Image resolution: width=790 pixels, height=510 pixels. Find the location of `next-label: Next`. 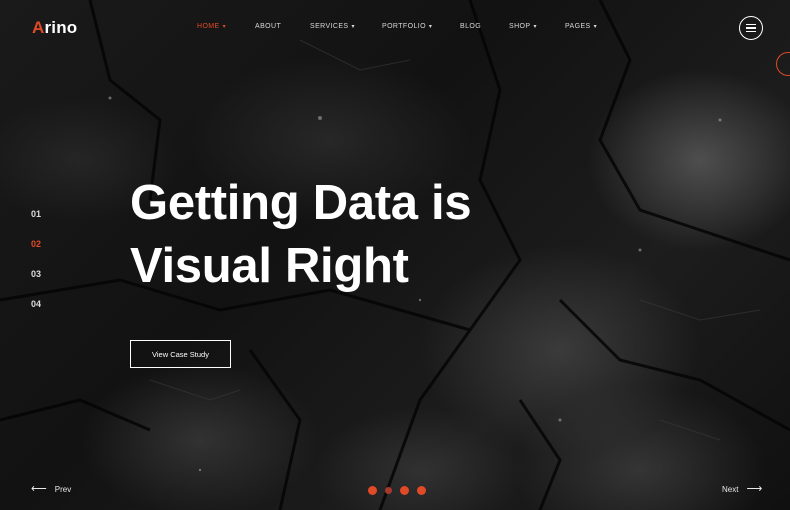

next-label: Next is located at coordinates (730, 489).